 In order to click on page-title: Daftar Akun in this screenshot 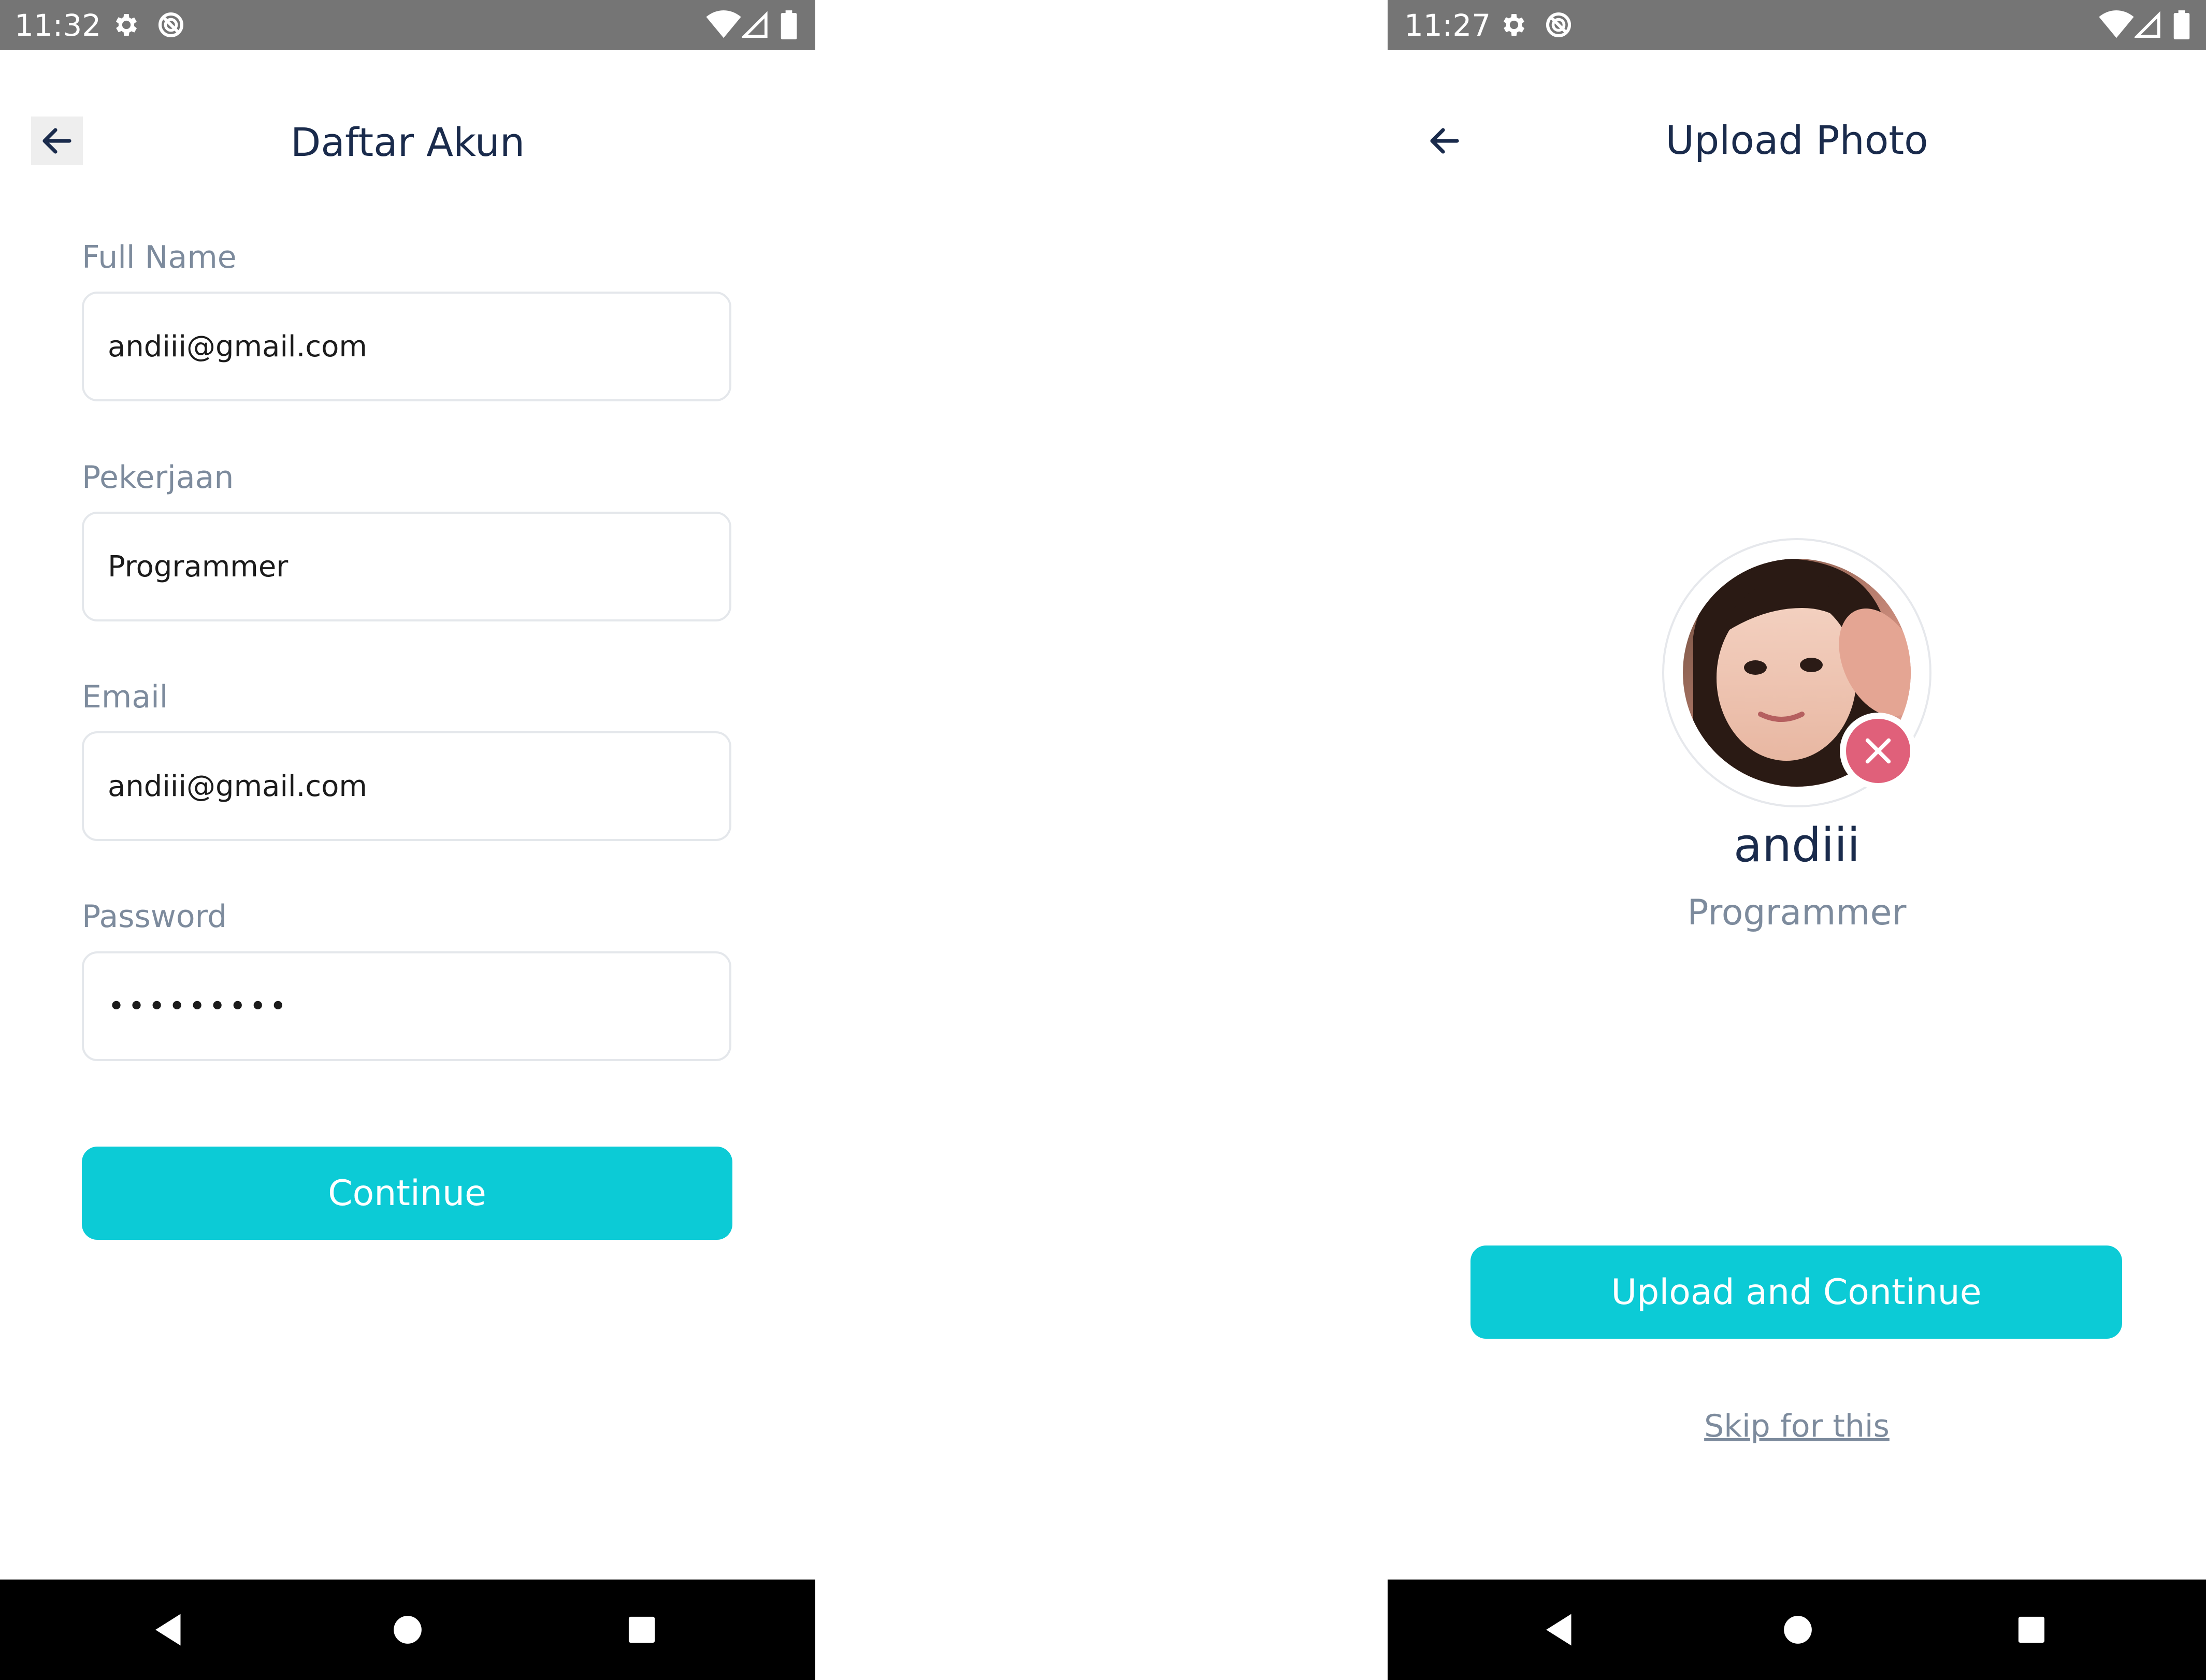, I will do `click(408, 142)`.